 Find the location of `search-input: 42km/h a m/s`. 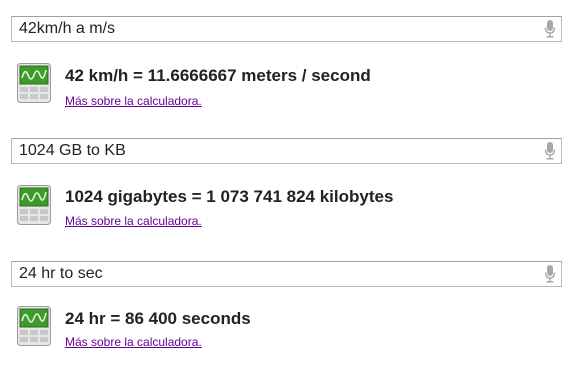

search-input: 42km/h a m/s is located at coordinates (286, 29).